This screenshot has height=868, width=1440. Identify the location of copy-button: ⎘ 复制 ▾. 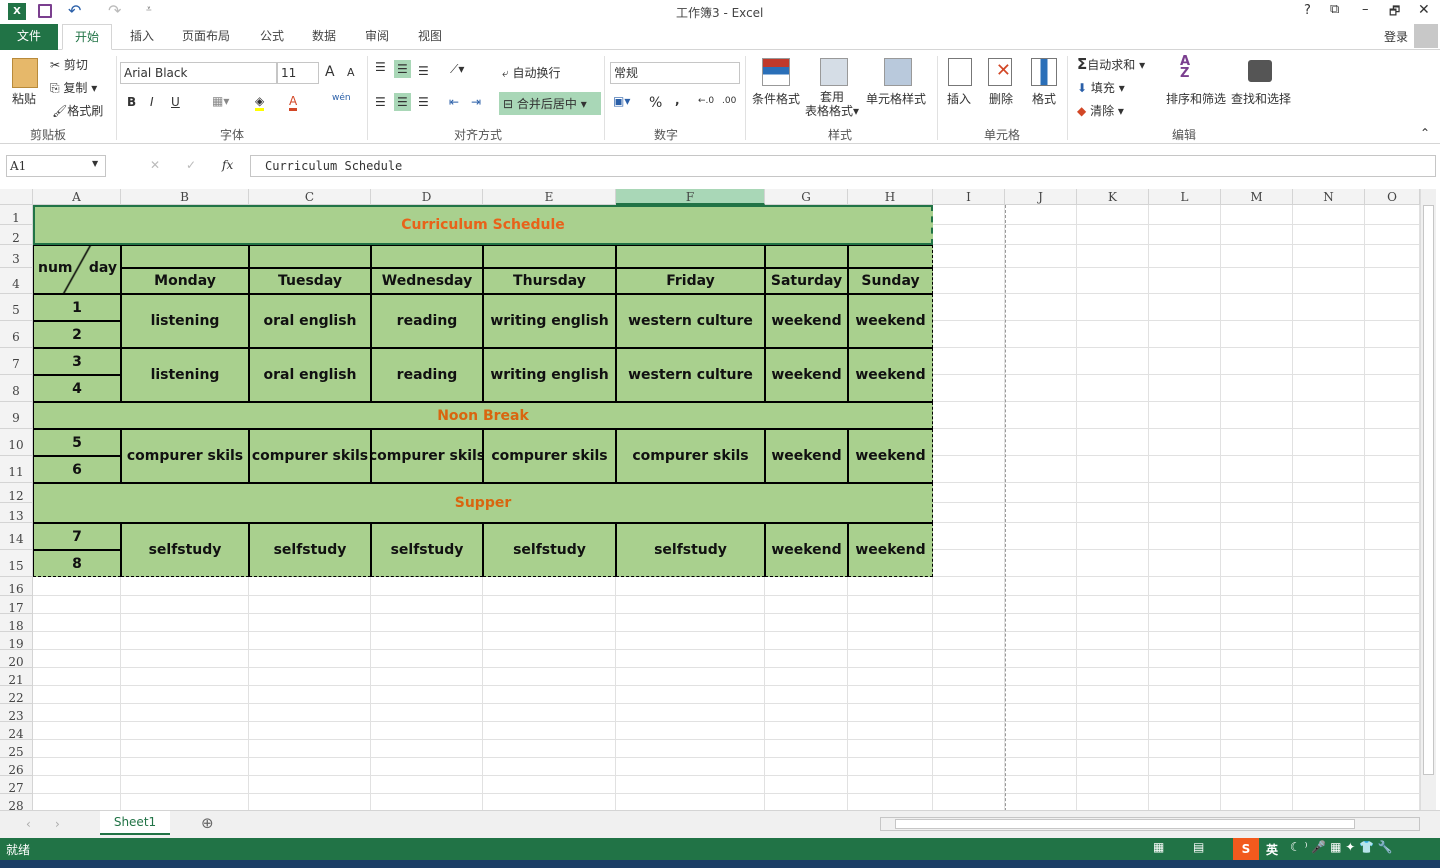
(73, 87).